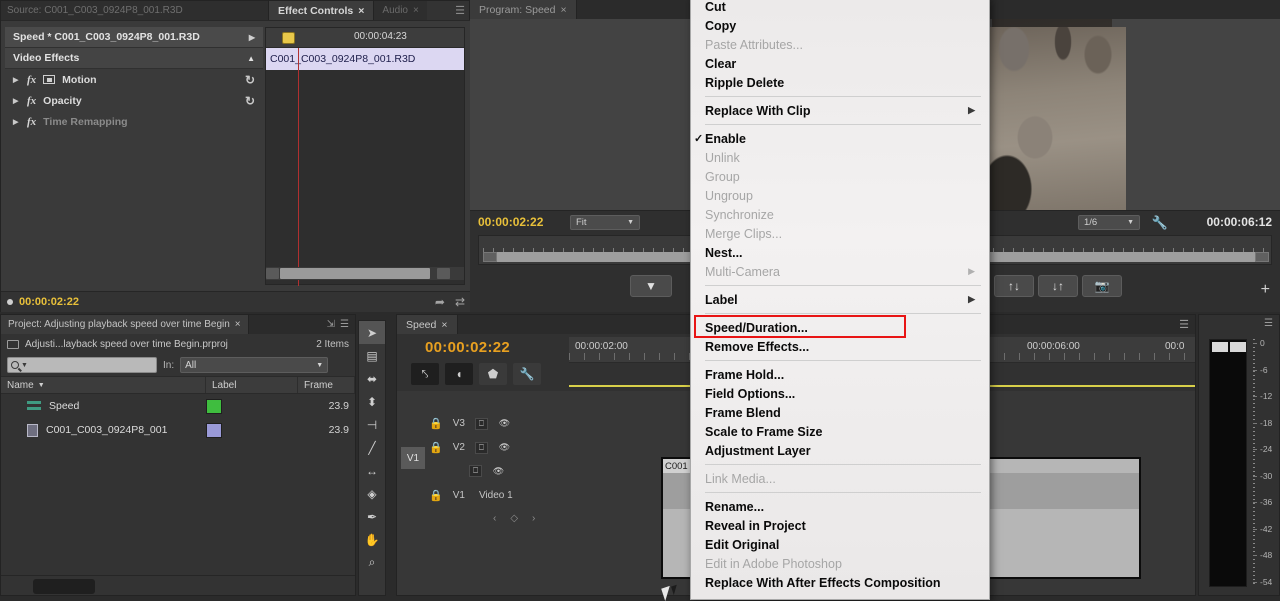 The height and width of the screenshot is (601, 1280). What do you see at coordinates (49, 302) in the screenshot?
I see `ec-footer-timecode: 00:00:02:22` at bounding box center [49, 302].